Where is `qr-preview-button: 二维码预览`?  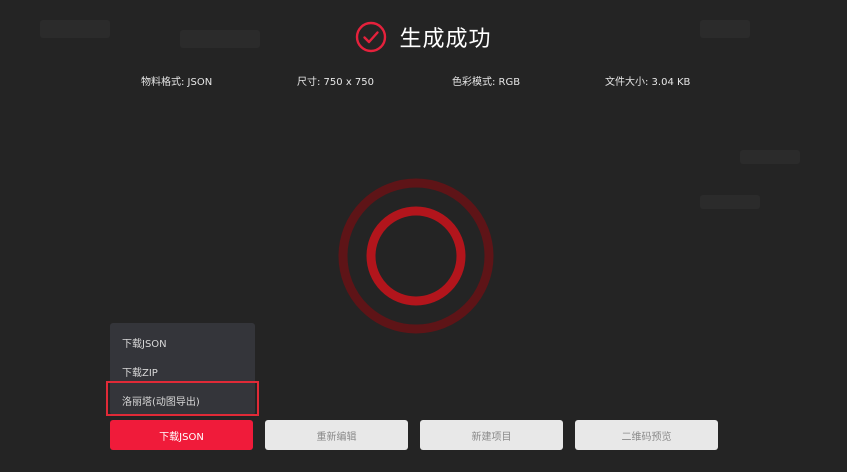
qr-preview-button: 二维码预览 is located at coordinates (646, 435).